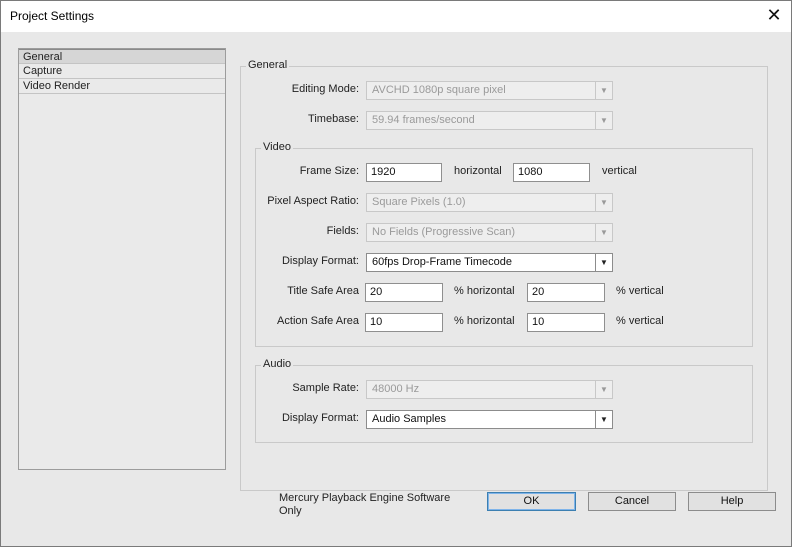 Image resolution: width=792 pixels, height=547 pixels. Describe the element at coordinates (489, 389) in the screenshot. I see `sample-rate-select: 48000 Hz ▼` at that location.